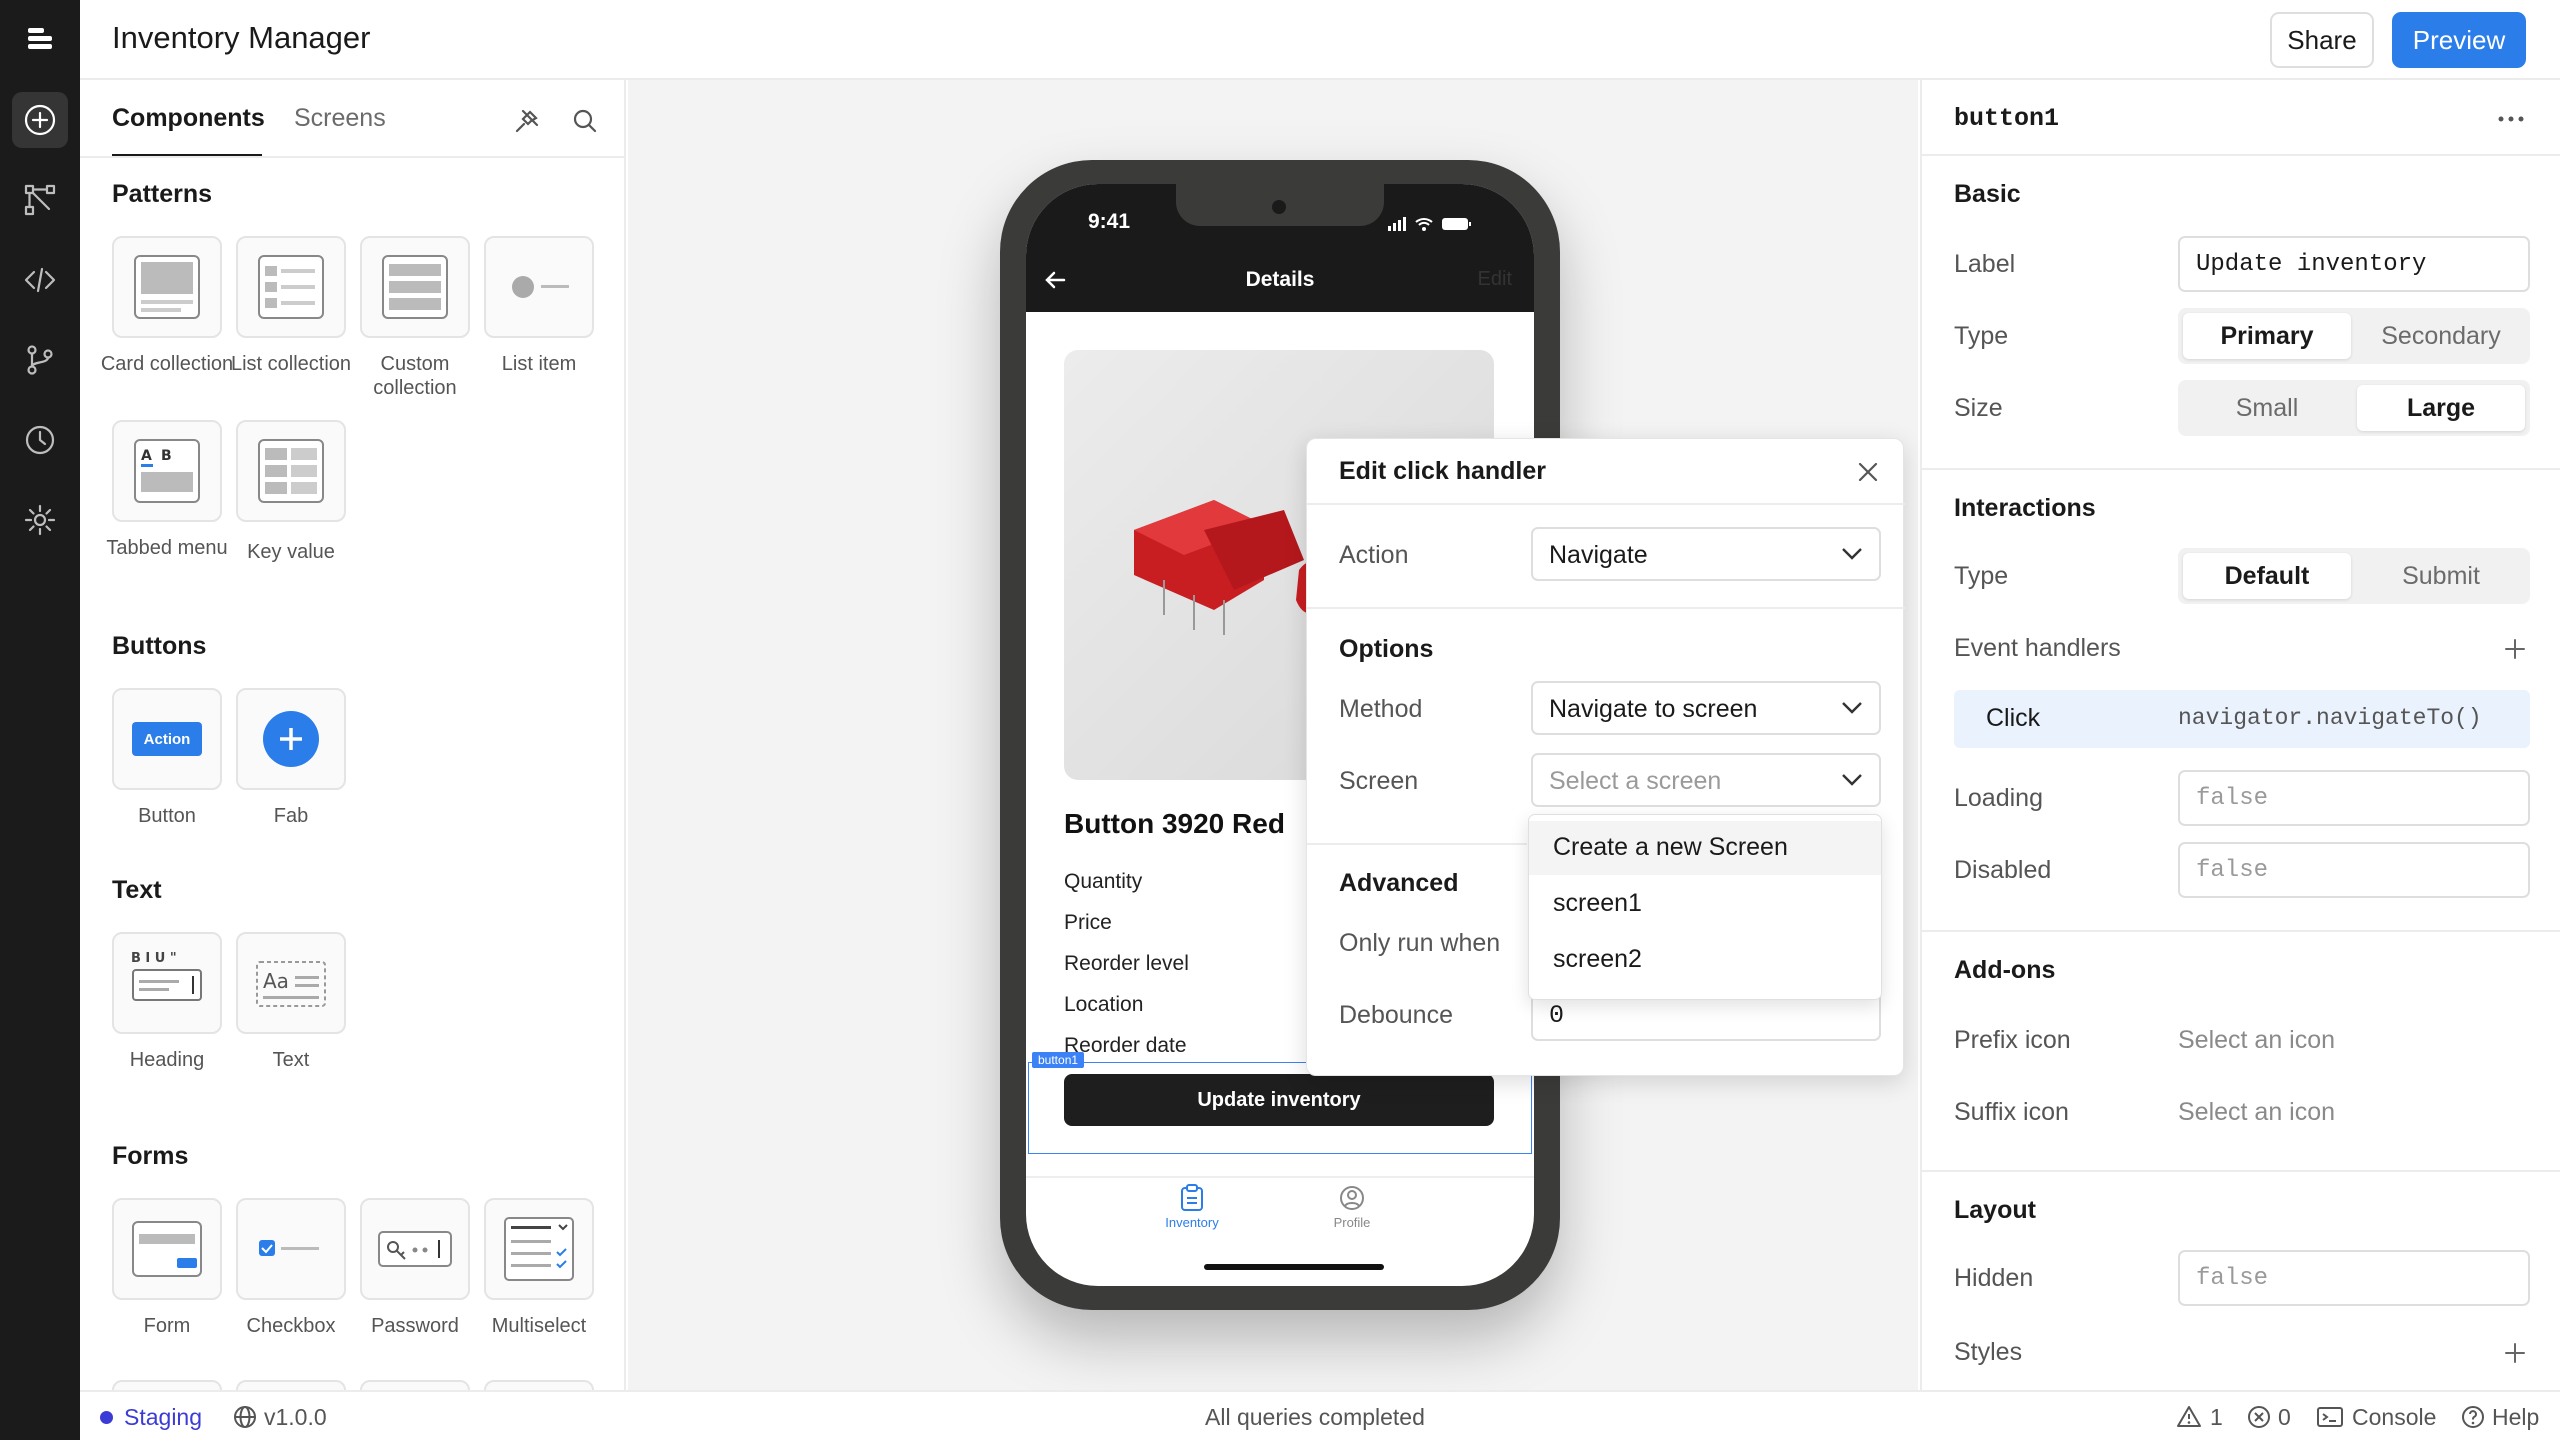 This screenshot has height=1440, width=2560. What do you see at coordinates (291, 471) in the screenshot?
I see `tile-key-value` at bounding box center [291, 471].